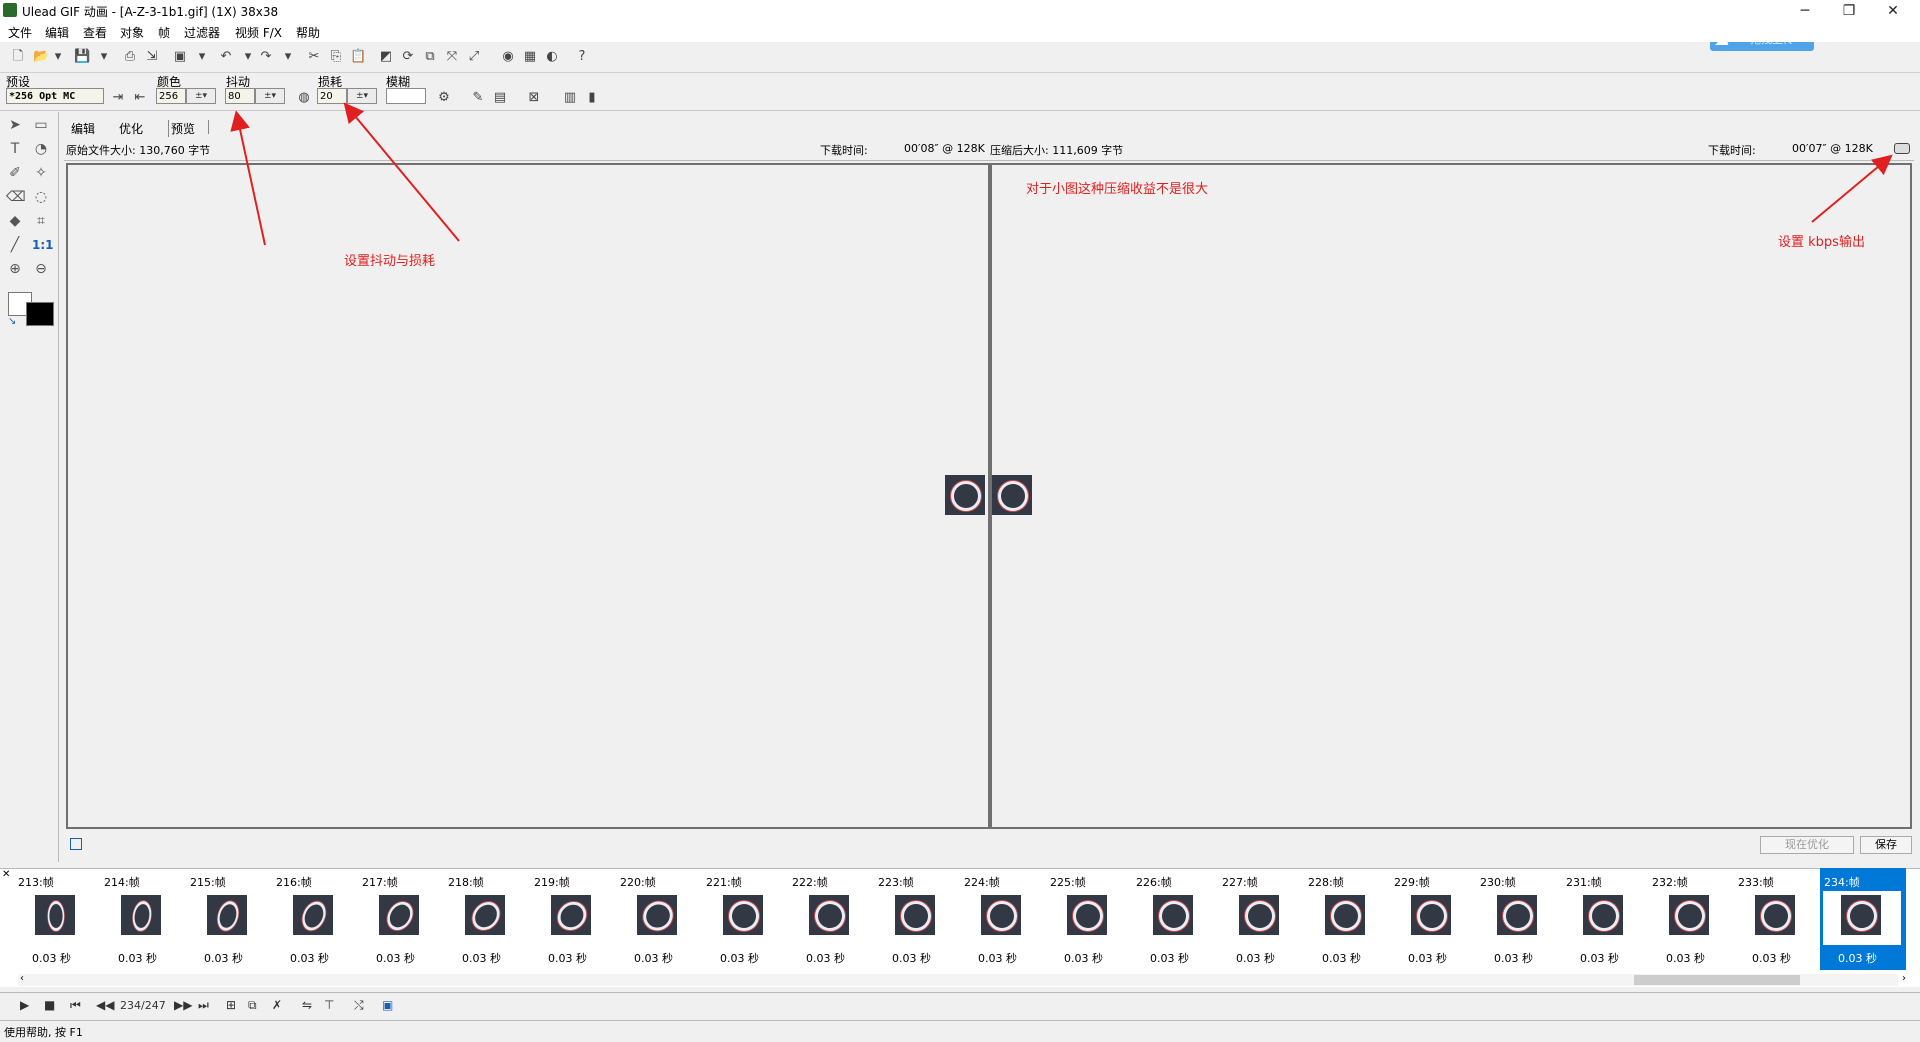 The width and height of the screenshot is (1920, 1042). I want to click on frame-thumbnail: 214:帧 0.03 秒, so click(143, 919).